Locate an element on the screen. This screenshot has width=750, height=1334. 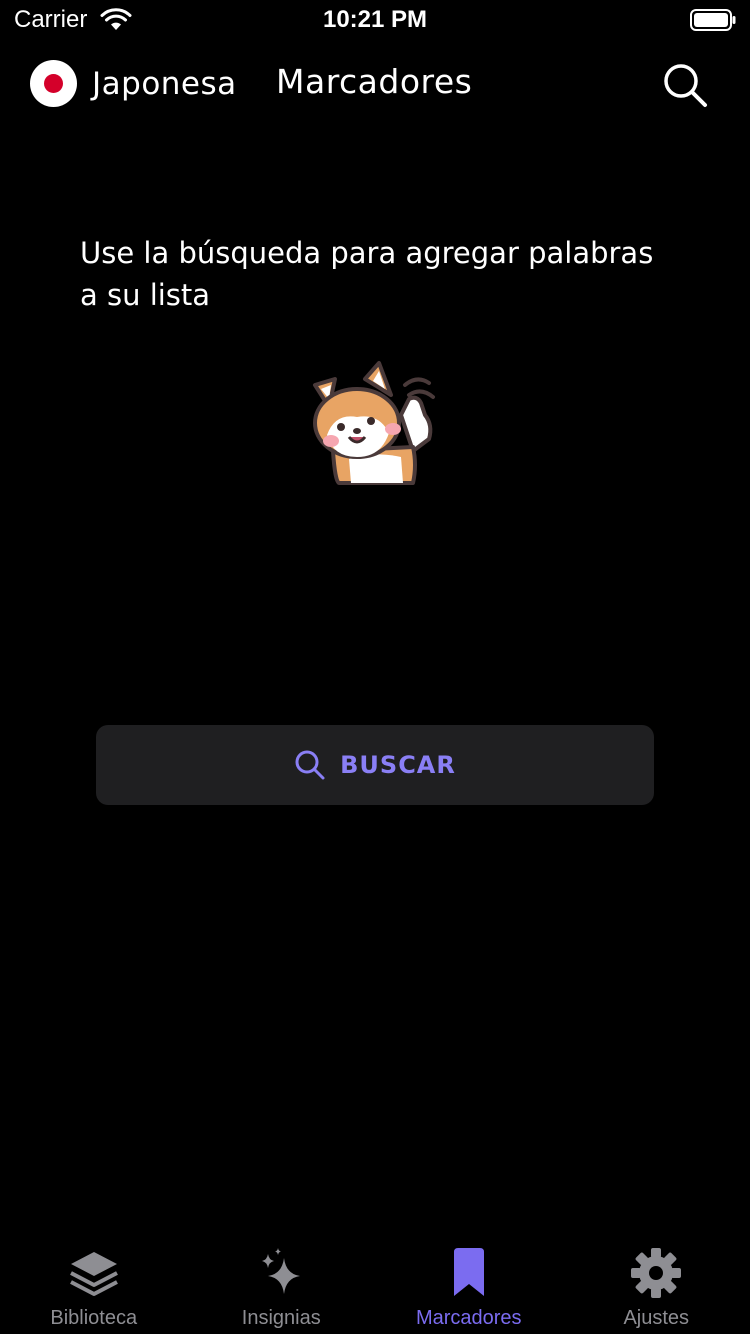
japan-flag-icon is located at coordinates (53, 83).